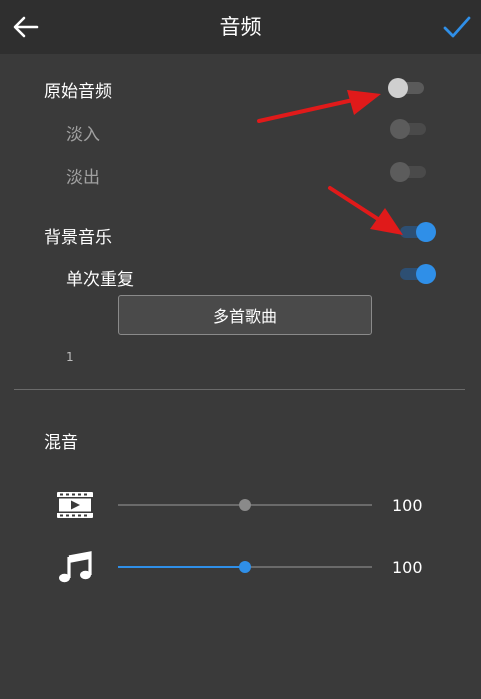 This screenshot has height=699, width=481. Describe the element at coordinates (78, 238) in the screenshot. I see `background-music-label: 背景音乐` at that location.